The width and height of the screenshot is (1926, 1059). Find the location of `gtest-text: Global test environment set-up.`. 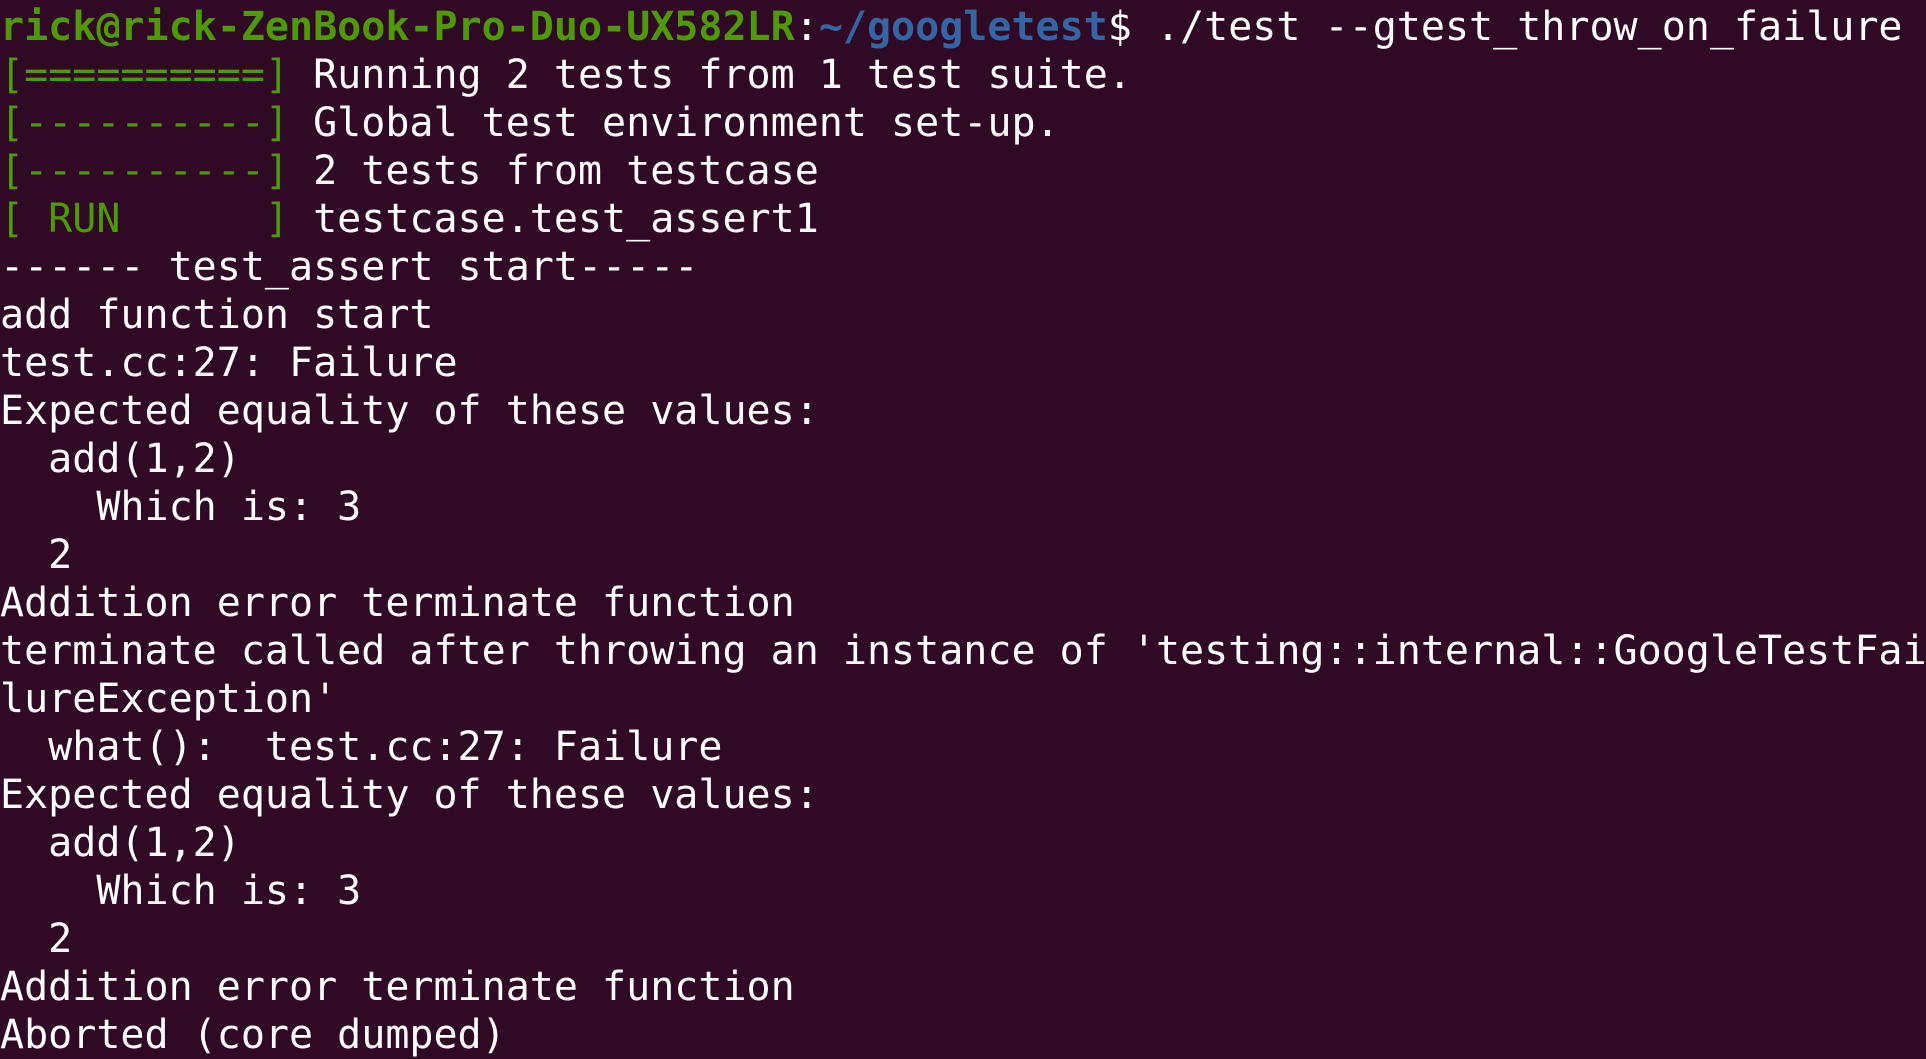

gtest-text: Global test environment set-up. is located at coordinates (674, 123).